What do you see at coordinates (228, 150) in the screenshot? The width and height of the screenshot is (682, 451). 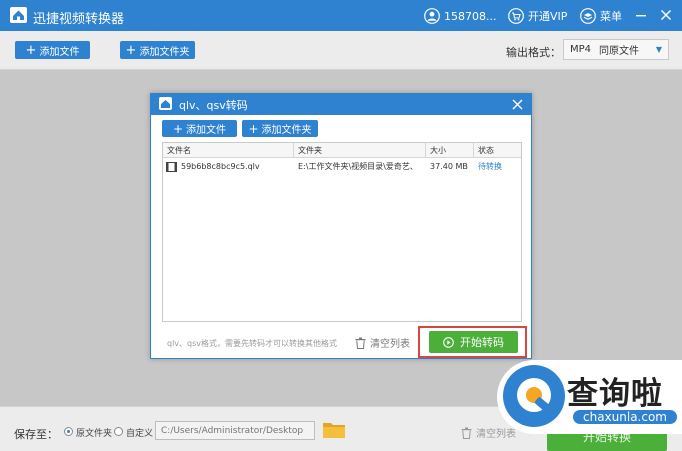 I see `column-header-name: 文件名` at bounding box center [228, 150].